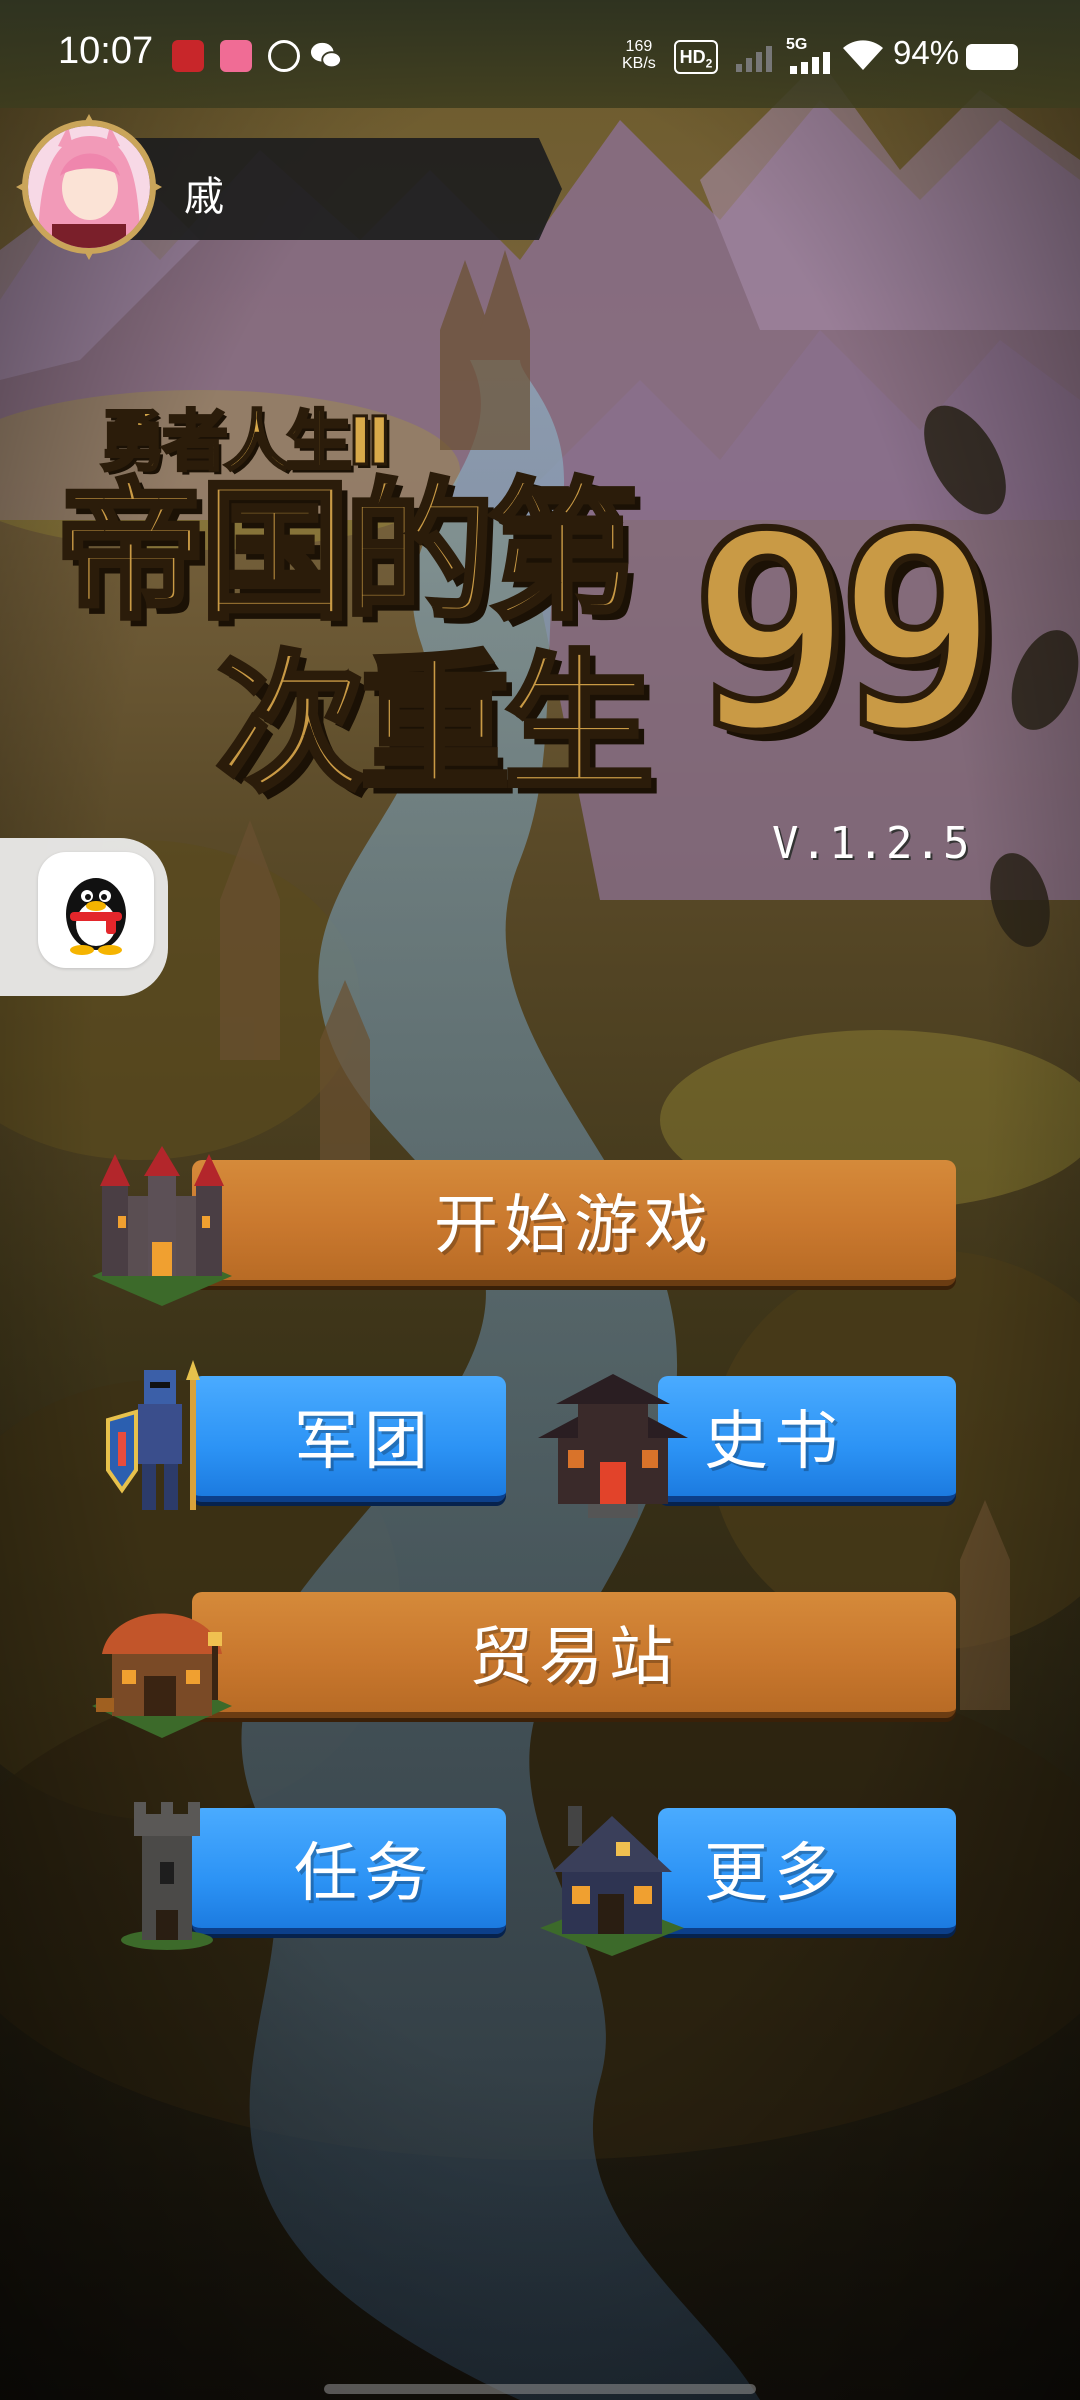  What do you see at coordinates (540, 54) in the screenshot?
I see `status-bar: 10:07 169 KB/s HD2 5G 94%` at bounding box center [540, 54].